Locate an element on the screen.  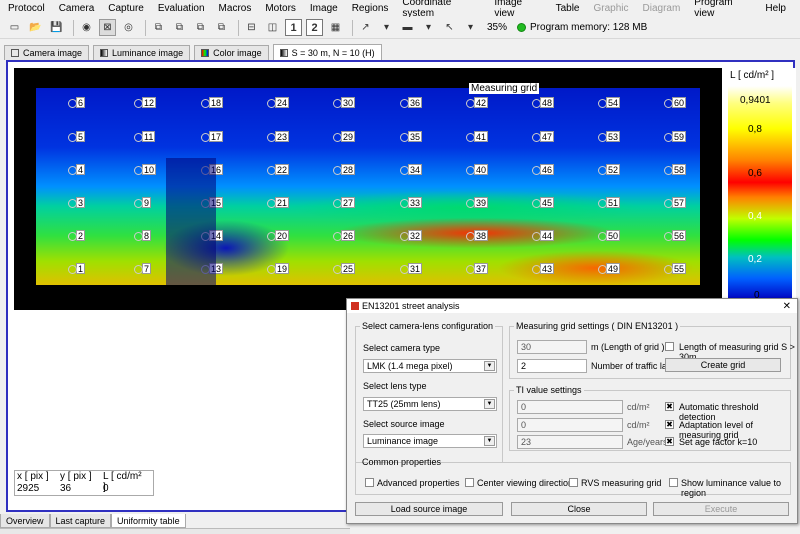
grid-point: 31 is located at coordinates (411, 268).